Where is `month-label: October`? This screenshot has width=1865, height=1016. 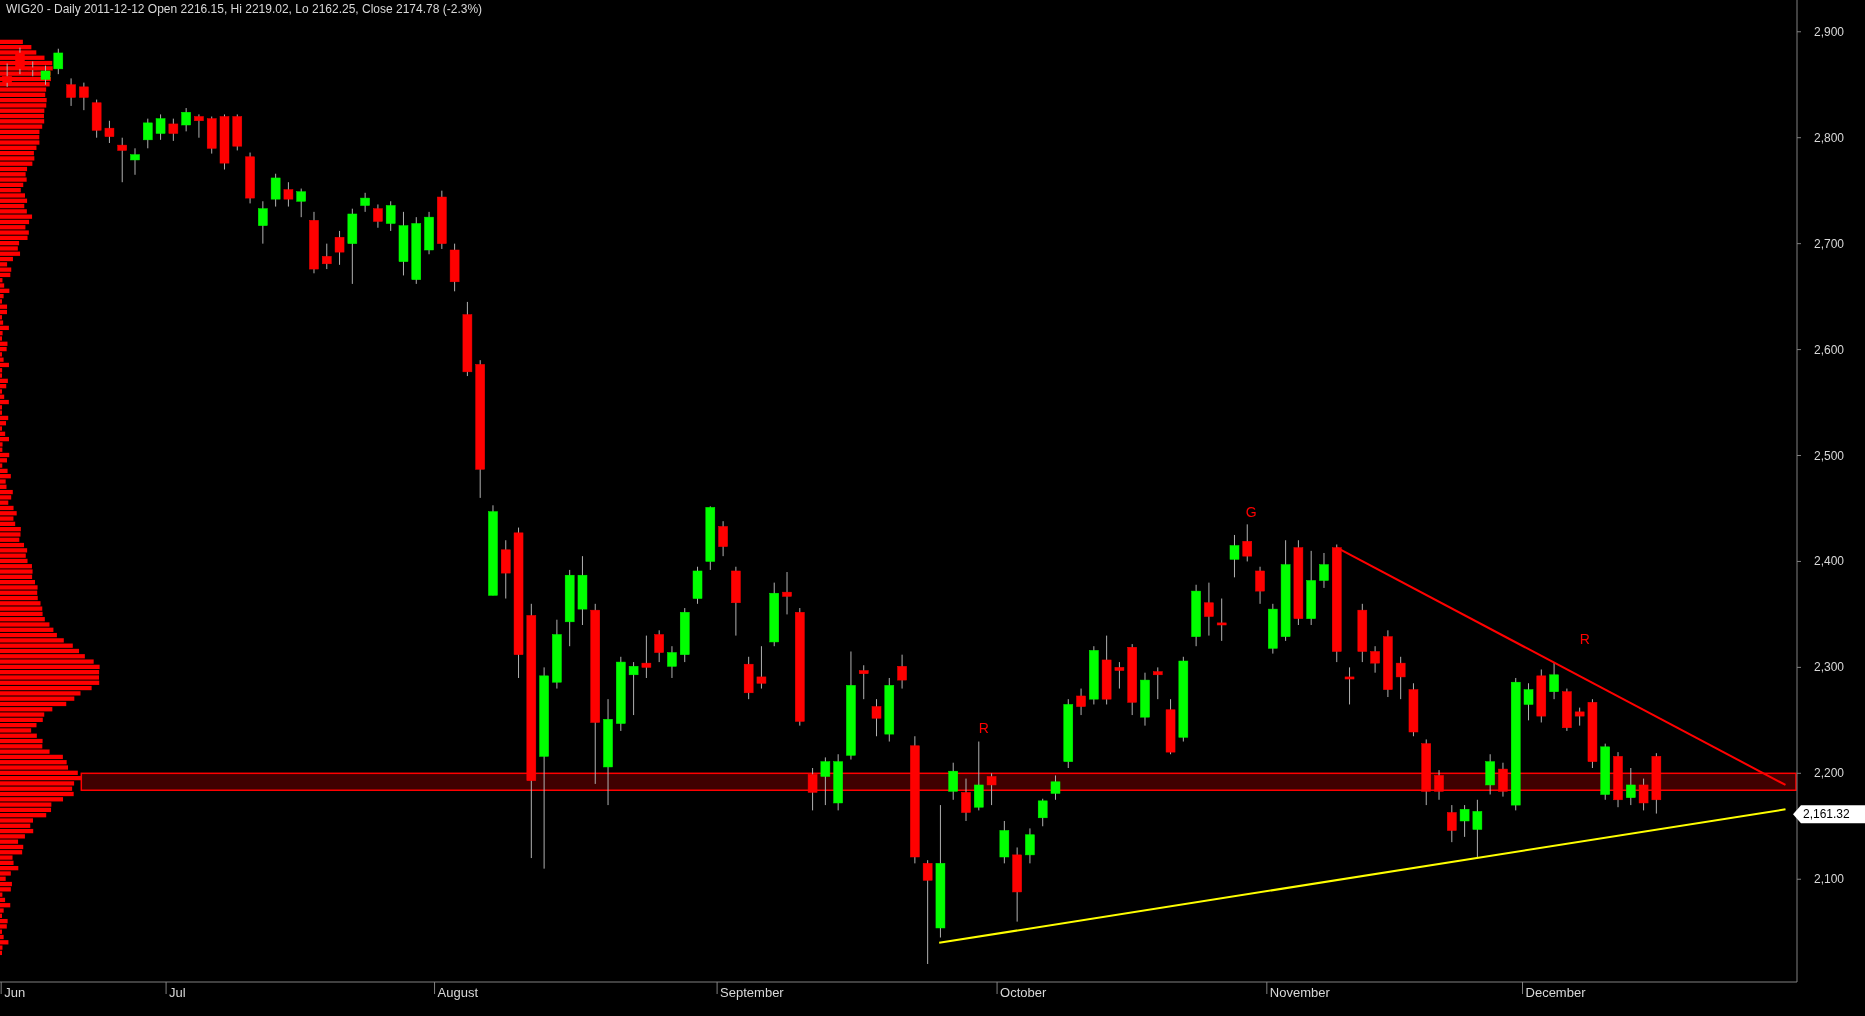
month-label: October is located at coordinates (1023, 992).